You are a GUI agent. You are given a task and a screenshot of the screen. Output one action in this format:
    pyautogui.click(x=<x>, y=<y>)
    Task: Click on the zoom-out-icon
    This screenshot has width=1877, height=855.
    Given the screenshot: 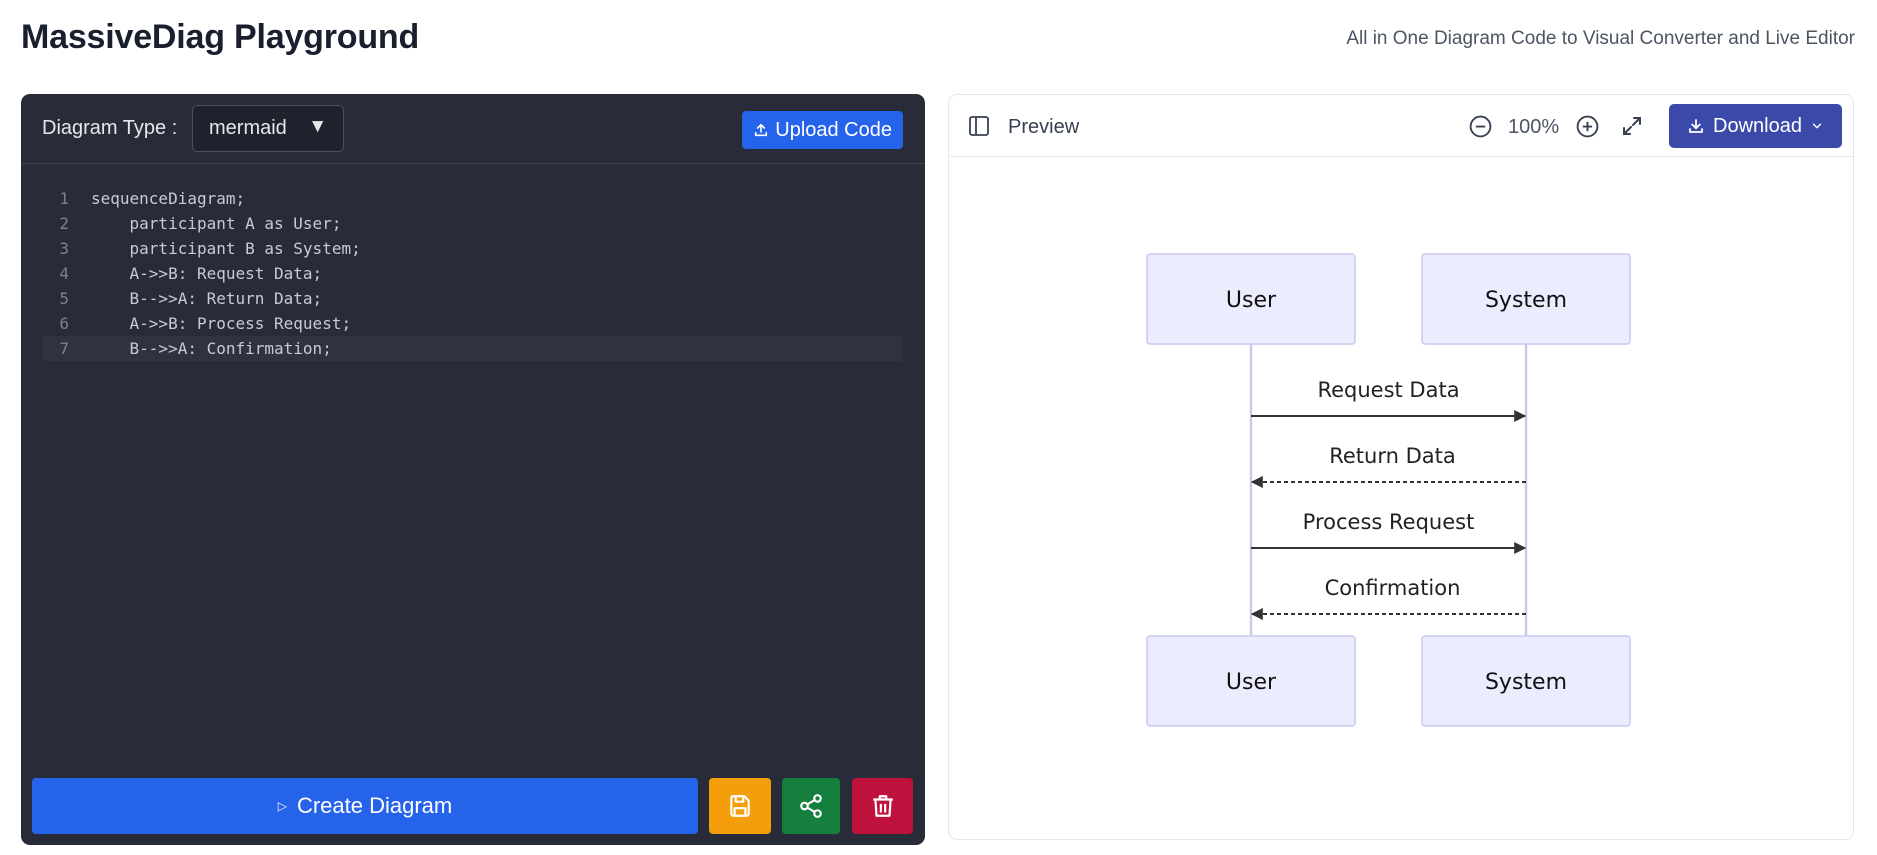 What is the action you would take?
    pyautogui.click(x=1480, y=126)
    